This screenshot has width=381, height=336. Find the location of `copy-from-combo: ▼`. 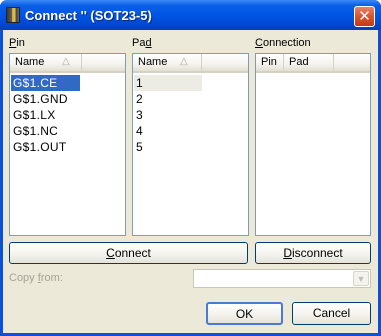

copy-from-combo: ▼ is located at coordinates (282, 278).